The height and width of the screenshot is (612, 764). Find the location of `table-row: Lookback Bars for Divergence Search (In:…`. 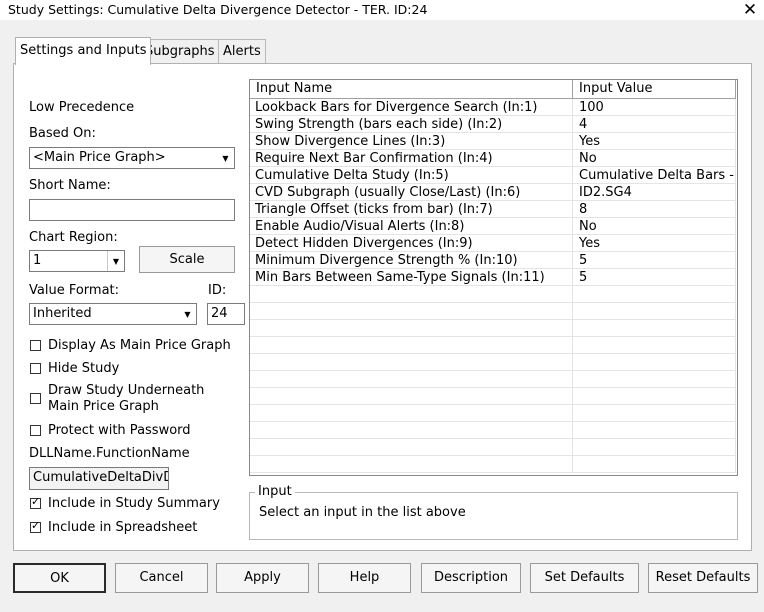

table-row: Lookback Bars for Divergence Search (In:… is located at coordinates (493, 107).